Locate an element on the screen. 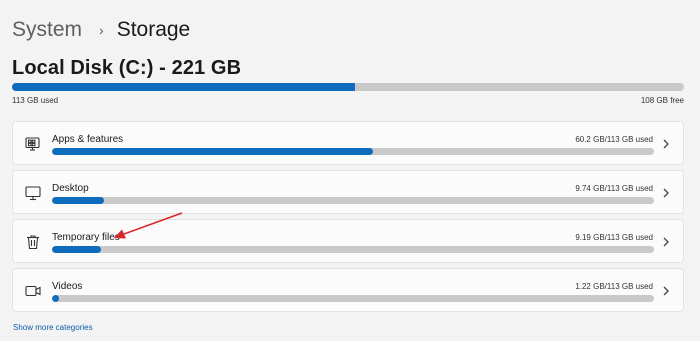  breadcrumb: System › Storage is located at coordinates (101, 30).